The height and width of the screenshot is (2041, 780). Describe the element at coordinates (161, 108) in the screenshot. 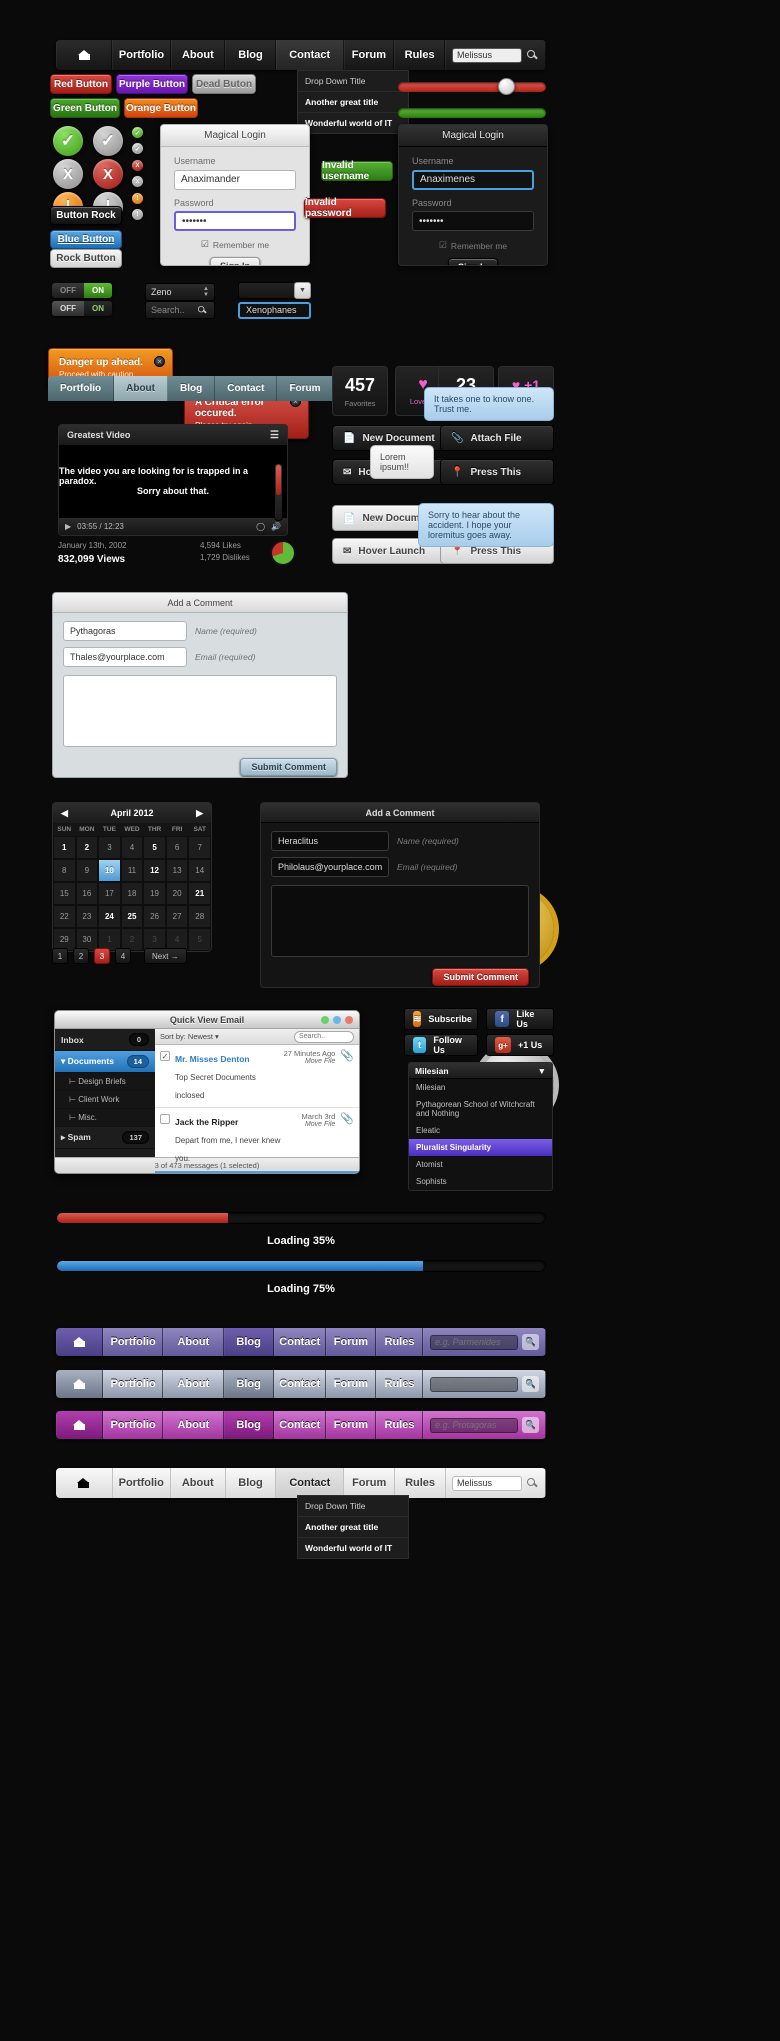

I see `orange-button: Orange Button` at that location.